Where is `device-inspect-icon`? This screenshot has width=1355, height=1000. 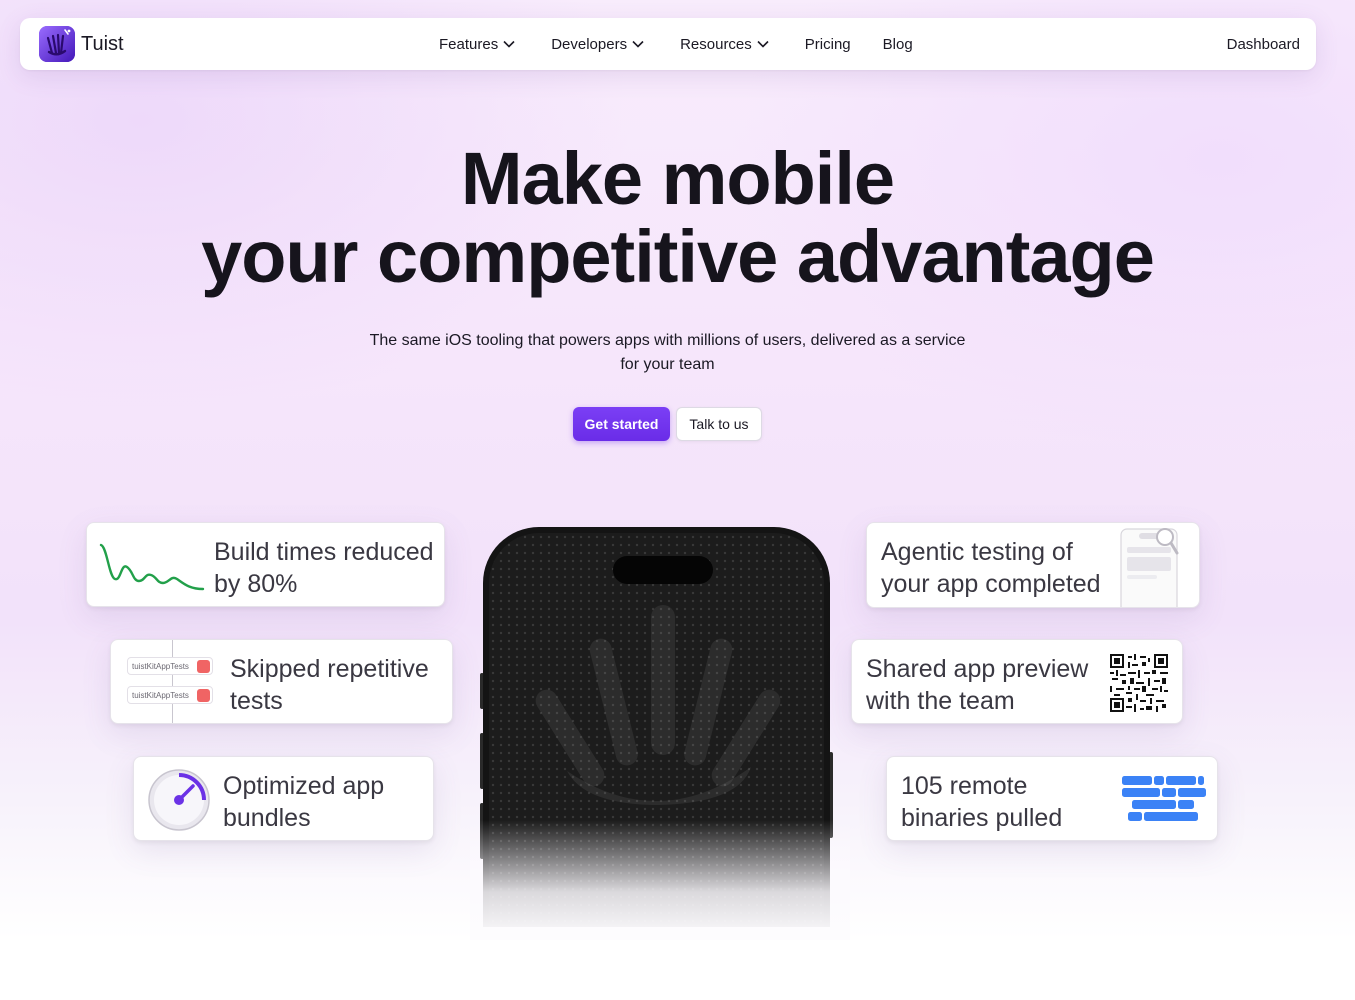 device-inspect-icon is located at coordinates (1149, 567).